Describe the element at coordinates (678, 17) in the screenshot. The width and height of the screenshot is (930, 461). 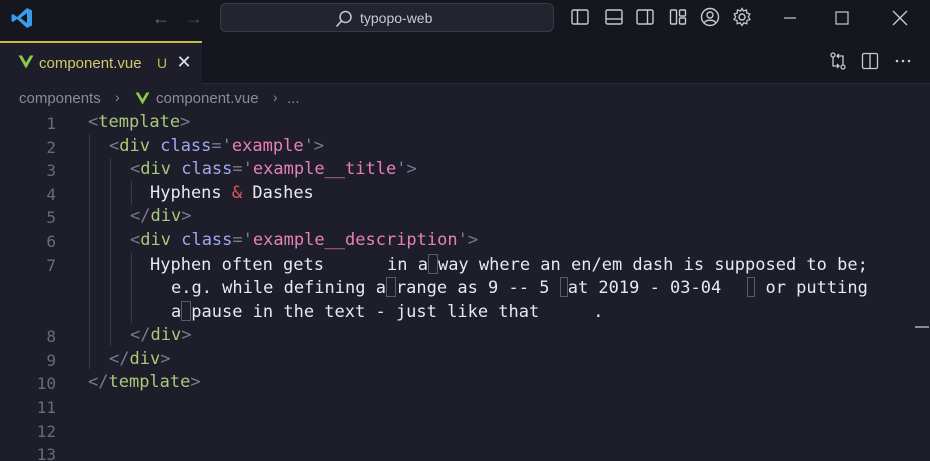
I see `customize-layout-icon` at that location.